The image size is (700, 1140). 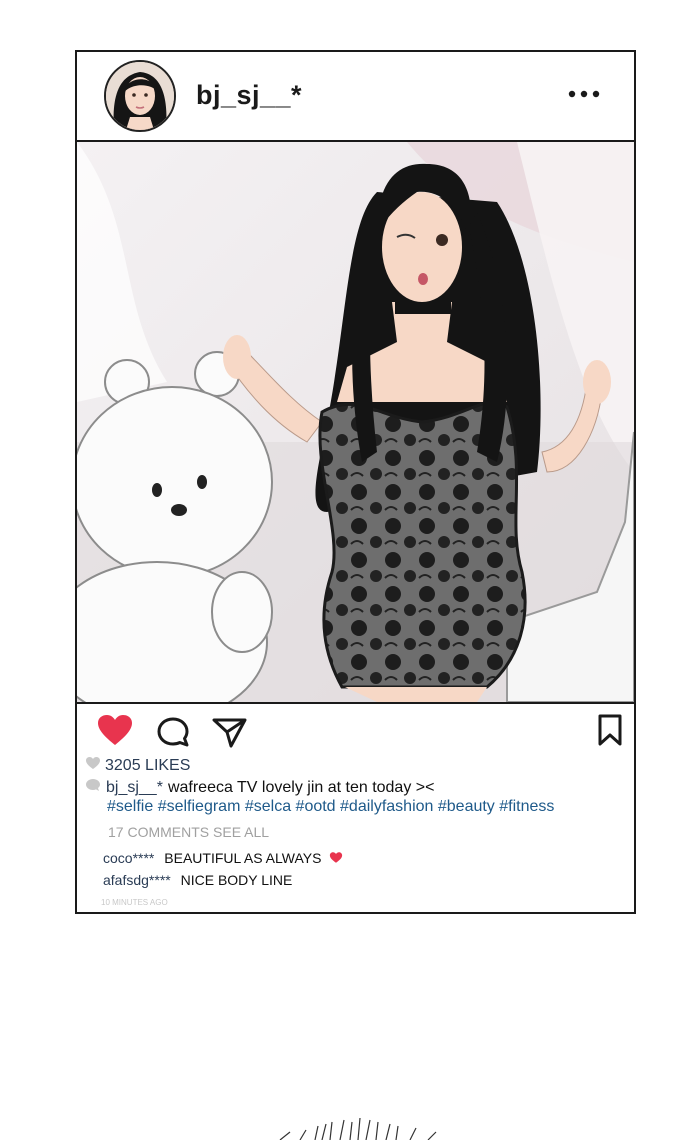 I want to click on comment-bubble-icon, so click(x=173, y=734).